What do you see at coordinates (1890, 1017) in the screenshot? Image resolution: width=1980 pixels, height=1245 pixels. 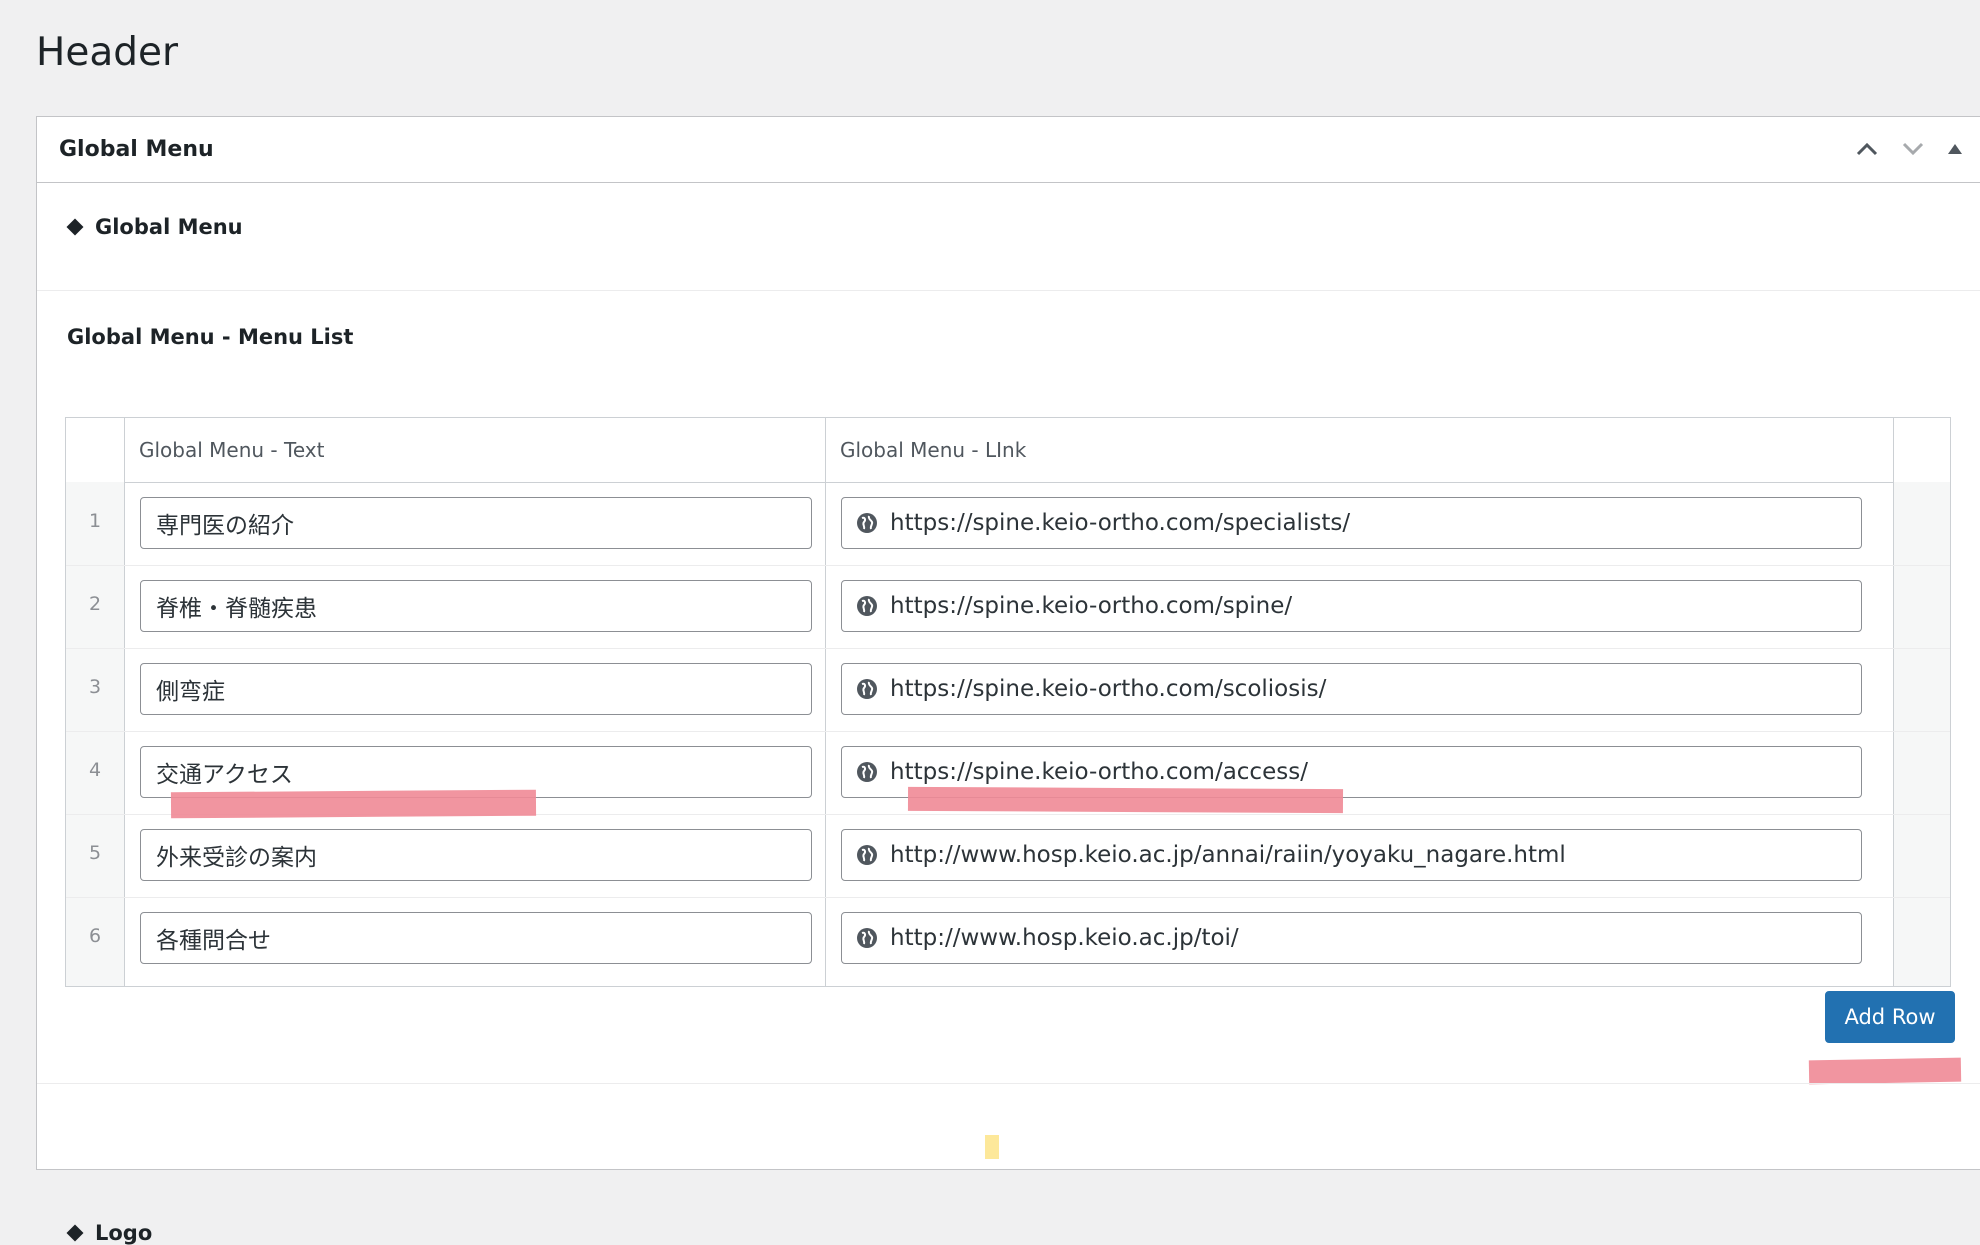 I see `add-row-button: Add Row` at bounding box center [1890, 1017].